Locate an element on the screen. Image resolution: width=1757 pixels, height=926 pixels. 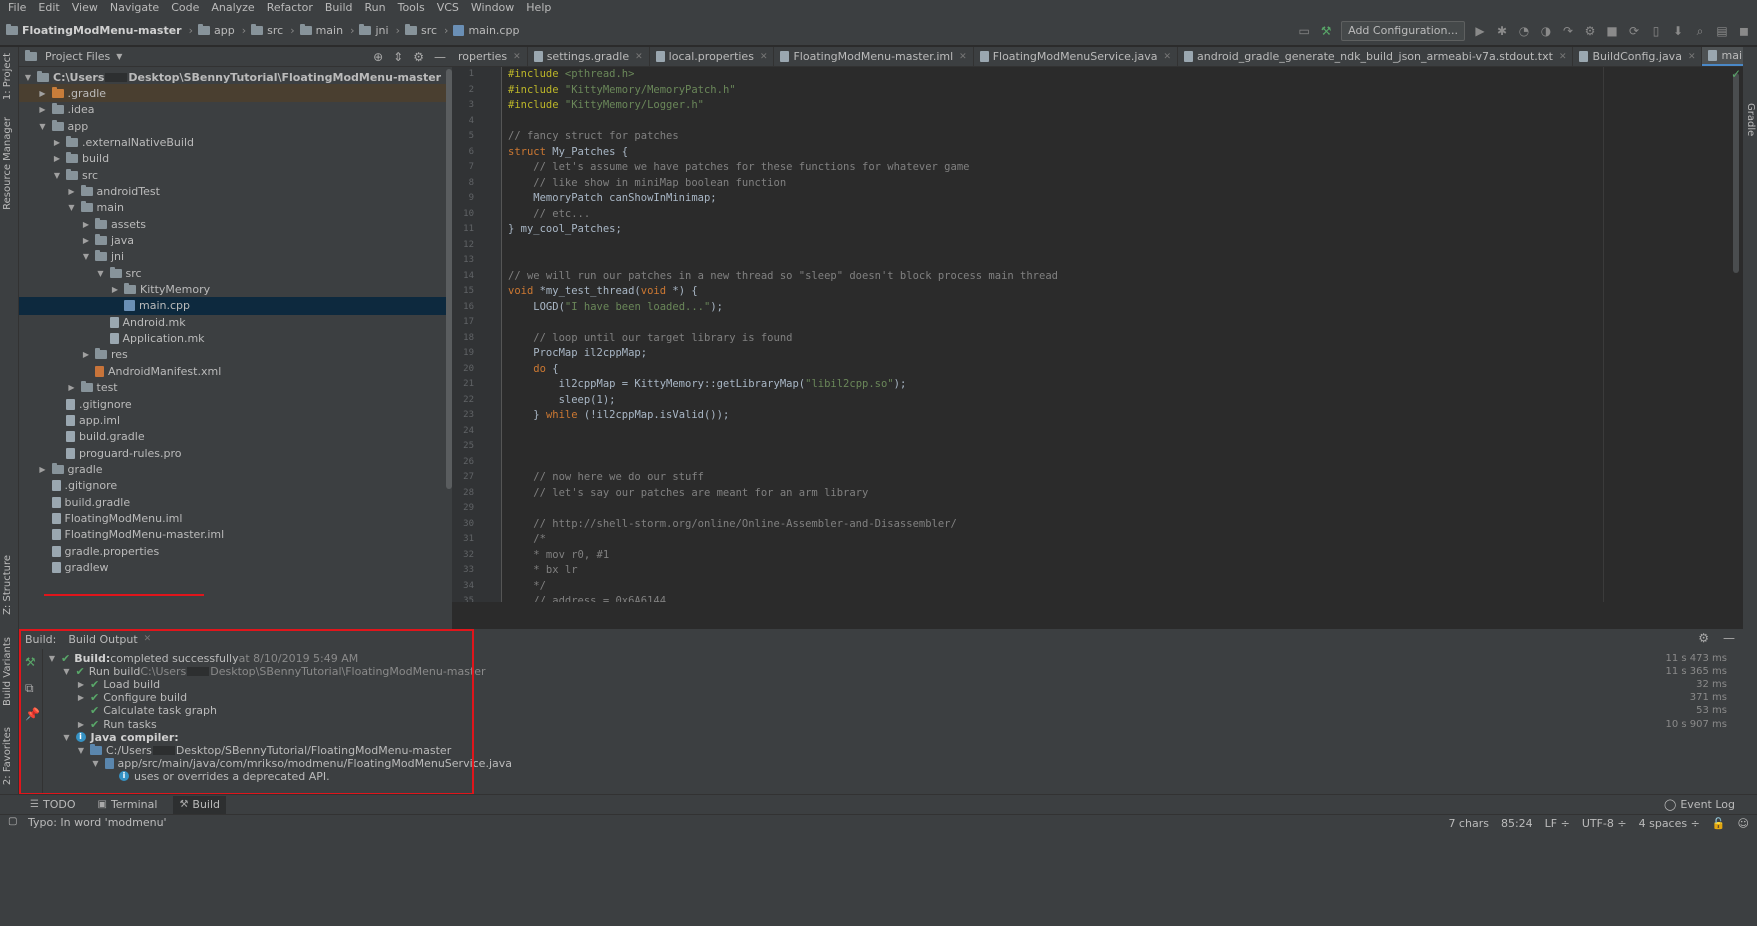
tree-item: app.iml is located at coordinates (232, 420).